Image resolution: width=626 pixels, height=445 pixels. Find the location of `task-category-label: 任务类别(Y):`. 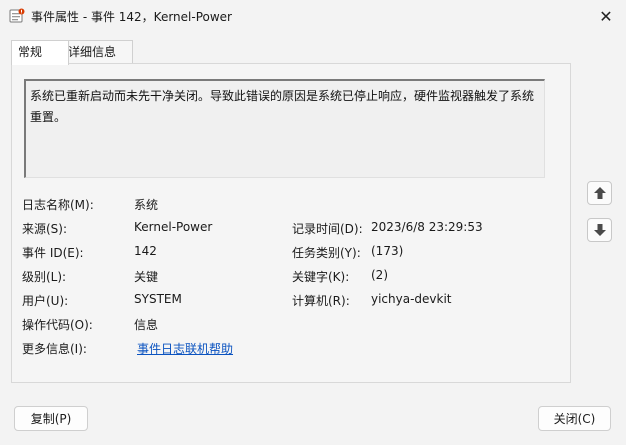

task-category-label: 任务类别(Y): is located at coordinates (326, 253).